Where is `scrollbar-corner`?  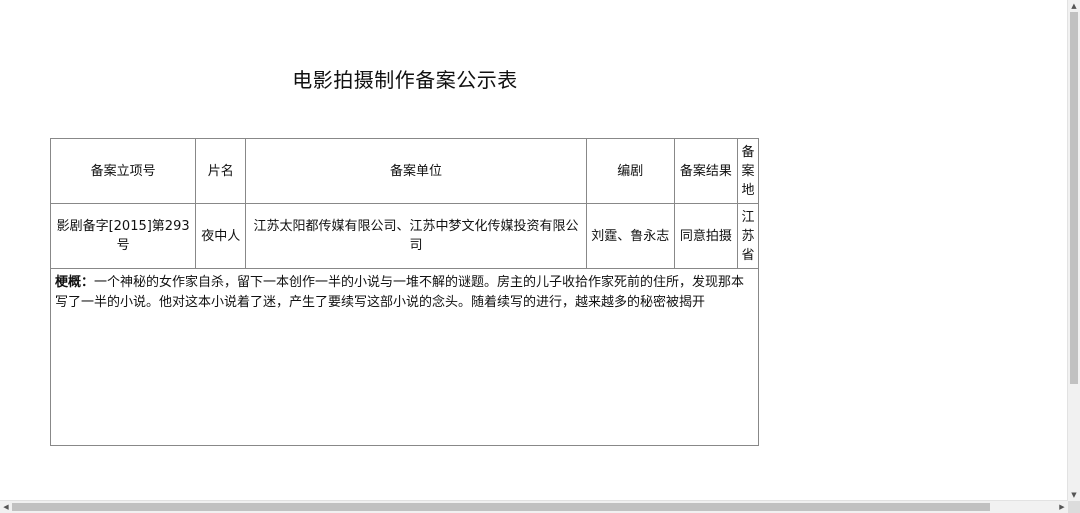 scrollbar-corner is located at coordinates (1074, 507).